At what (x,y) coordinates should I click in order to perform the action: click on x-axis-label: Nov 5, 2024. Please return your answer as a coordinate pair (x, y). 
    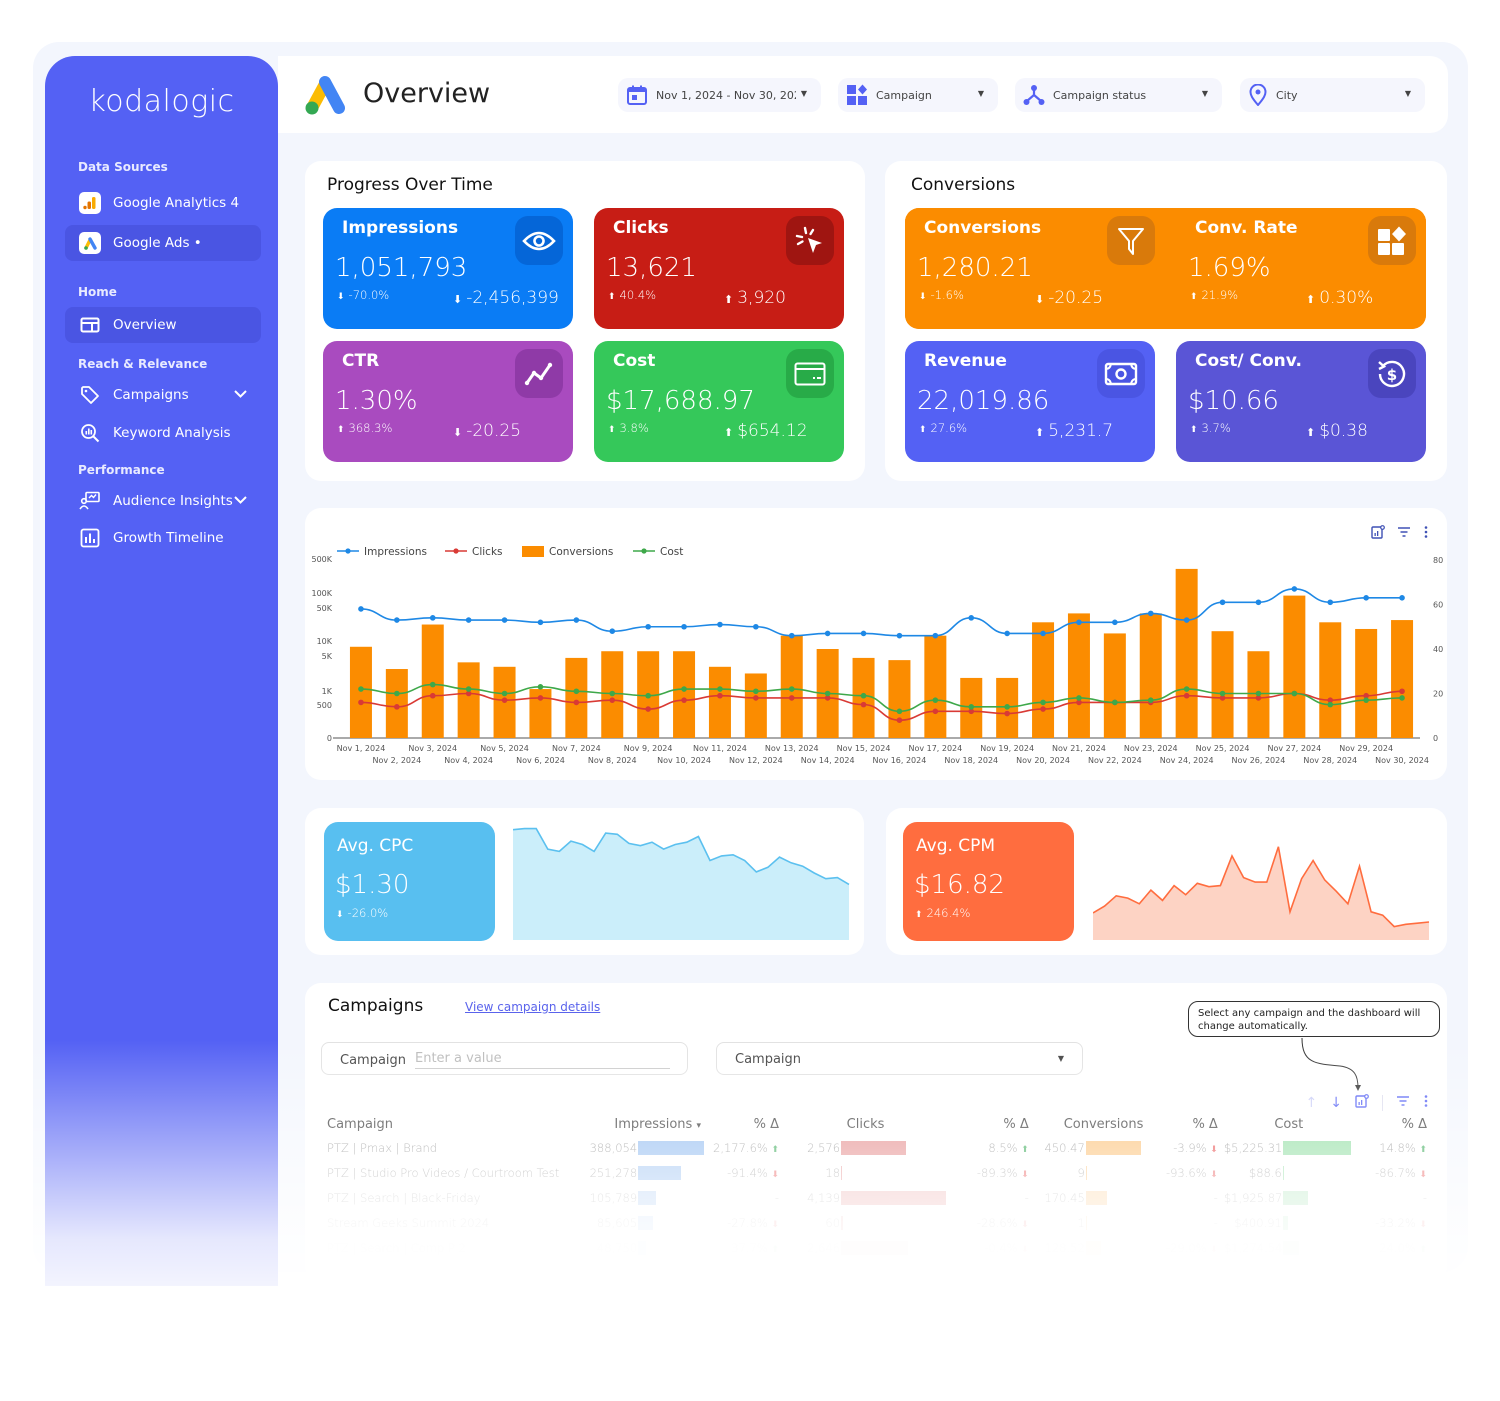
    Looking at the image, I should click on (504, 748).